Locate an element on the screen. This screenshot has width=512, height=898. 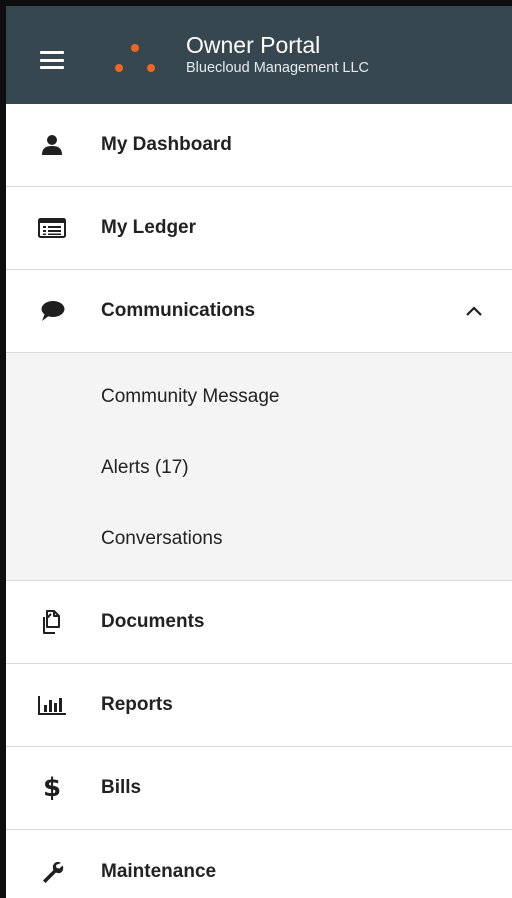
menu-item-bills: $ Bills is located at coordinates (259, 788).